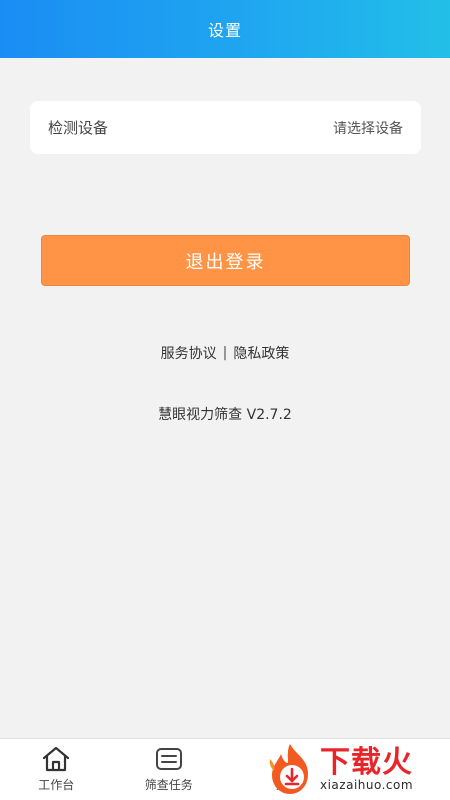  I want to click on device-value: 请选择设备, so click(368, 128).